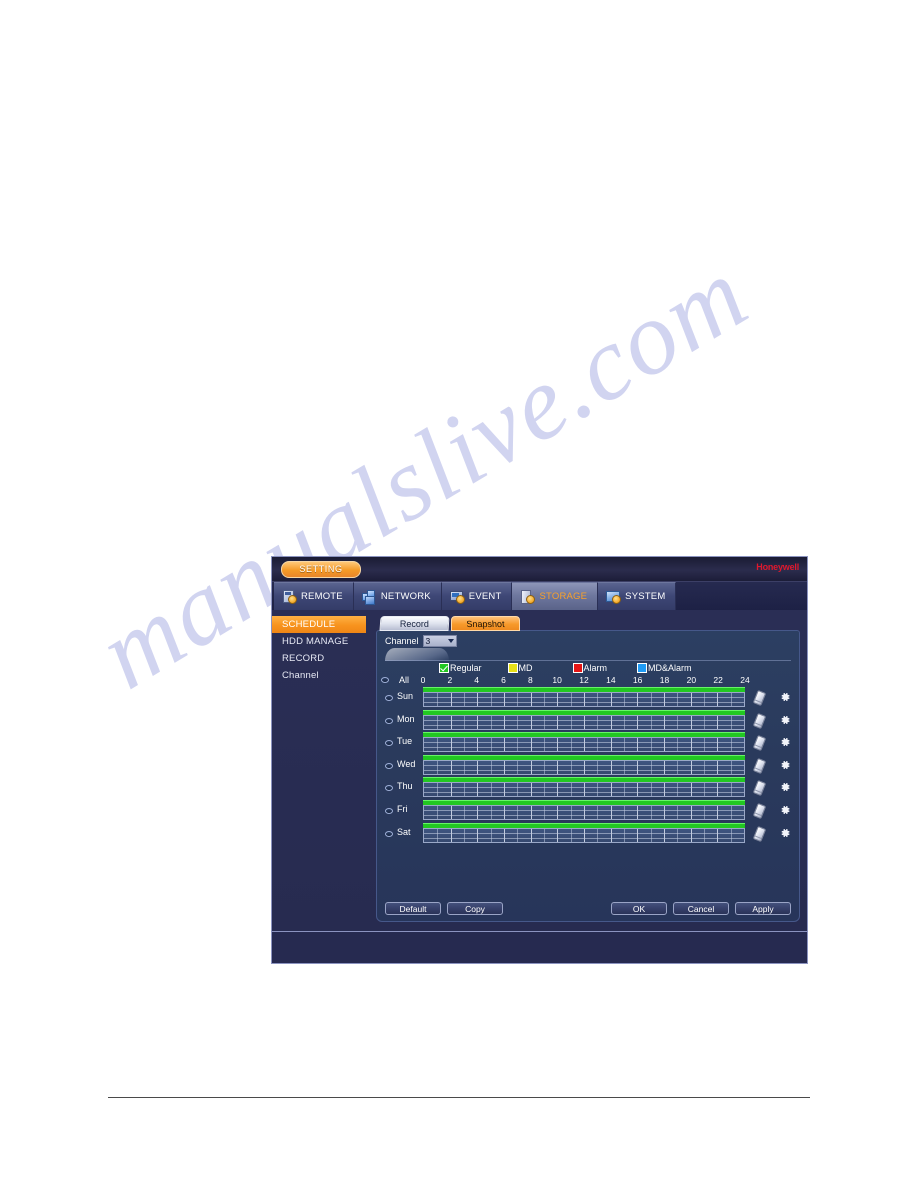  I want to click on nav-tab-remote: REMOTE, so click(314, 596).